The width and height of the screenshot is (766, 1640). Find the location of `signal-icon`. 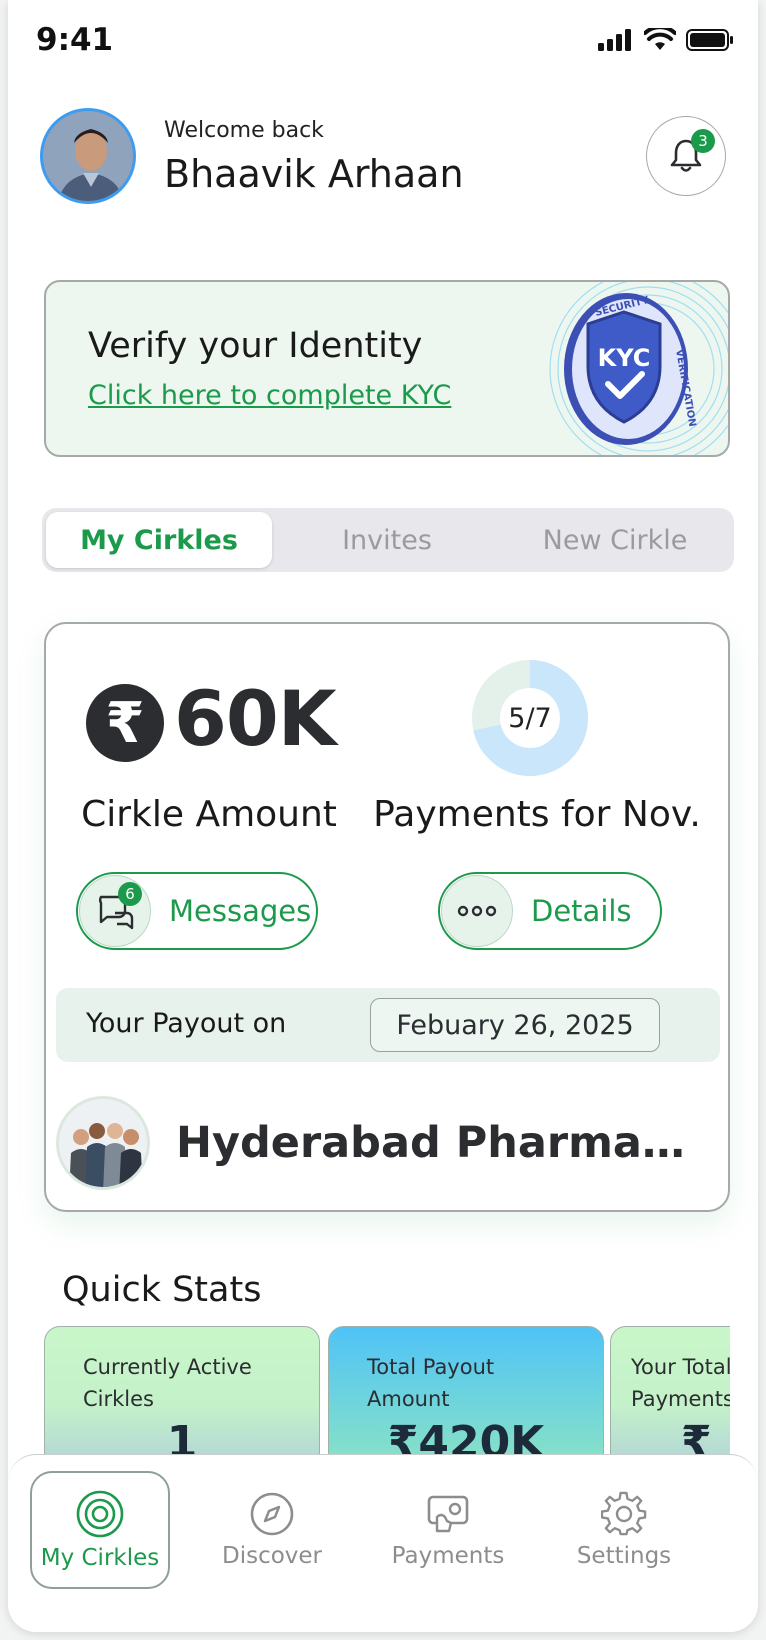

signal-icon is located at coordinates (614, 40).